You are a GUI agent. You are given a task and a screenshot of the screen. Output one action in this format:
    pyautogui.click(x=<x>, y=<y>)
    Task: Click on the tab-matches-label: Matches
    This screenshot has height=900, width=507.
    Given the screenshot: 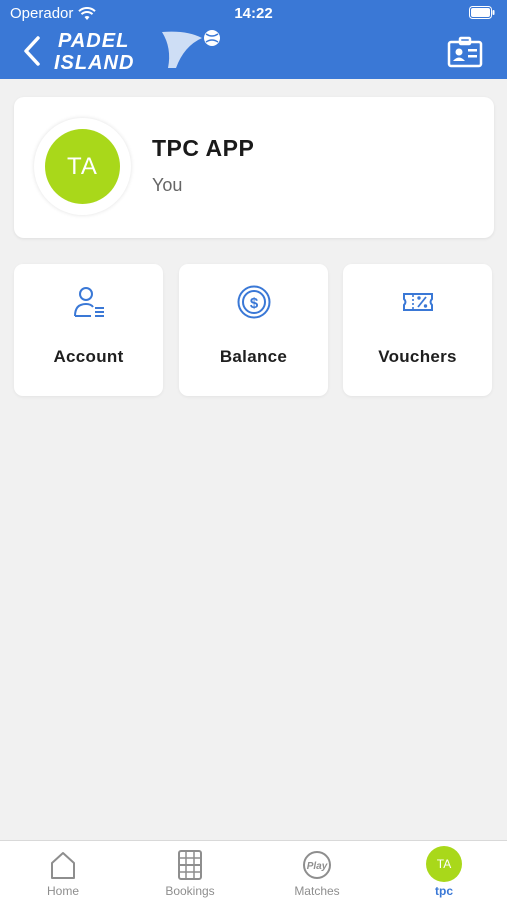 What is the action you would take?
    pyautogui.click(x=317, y=891)
    